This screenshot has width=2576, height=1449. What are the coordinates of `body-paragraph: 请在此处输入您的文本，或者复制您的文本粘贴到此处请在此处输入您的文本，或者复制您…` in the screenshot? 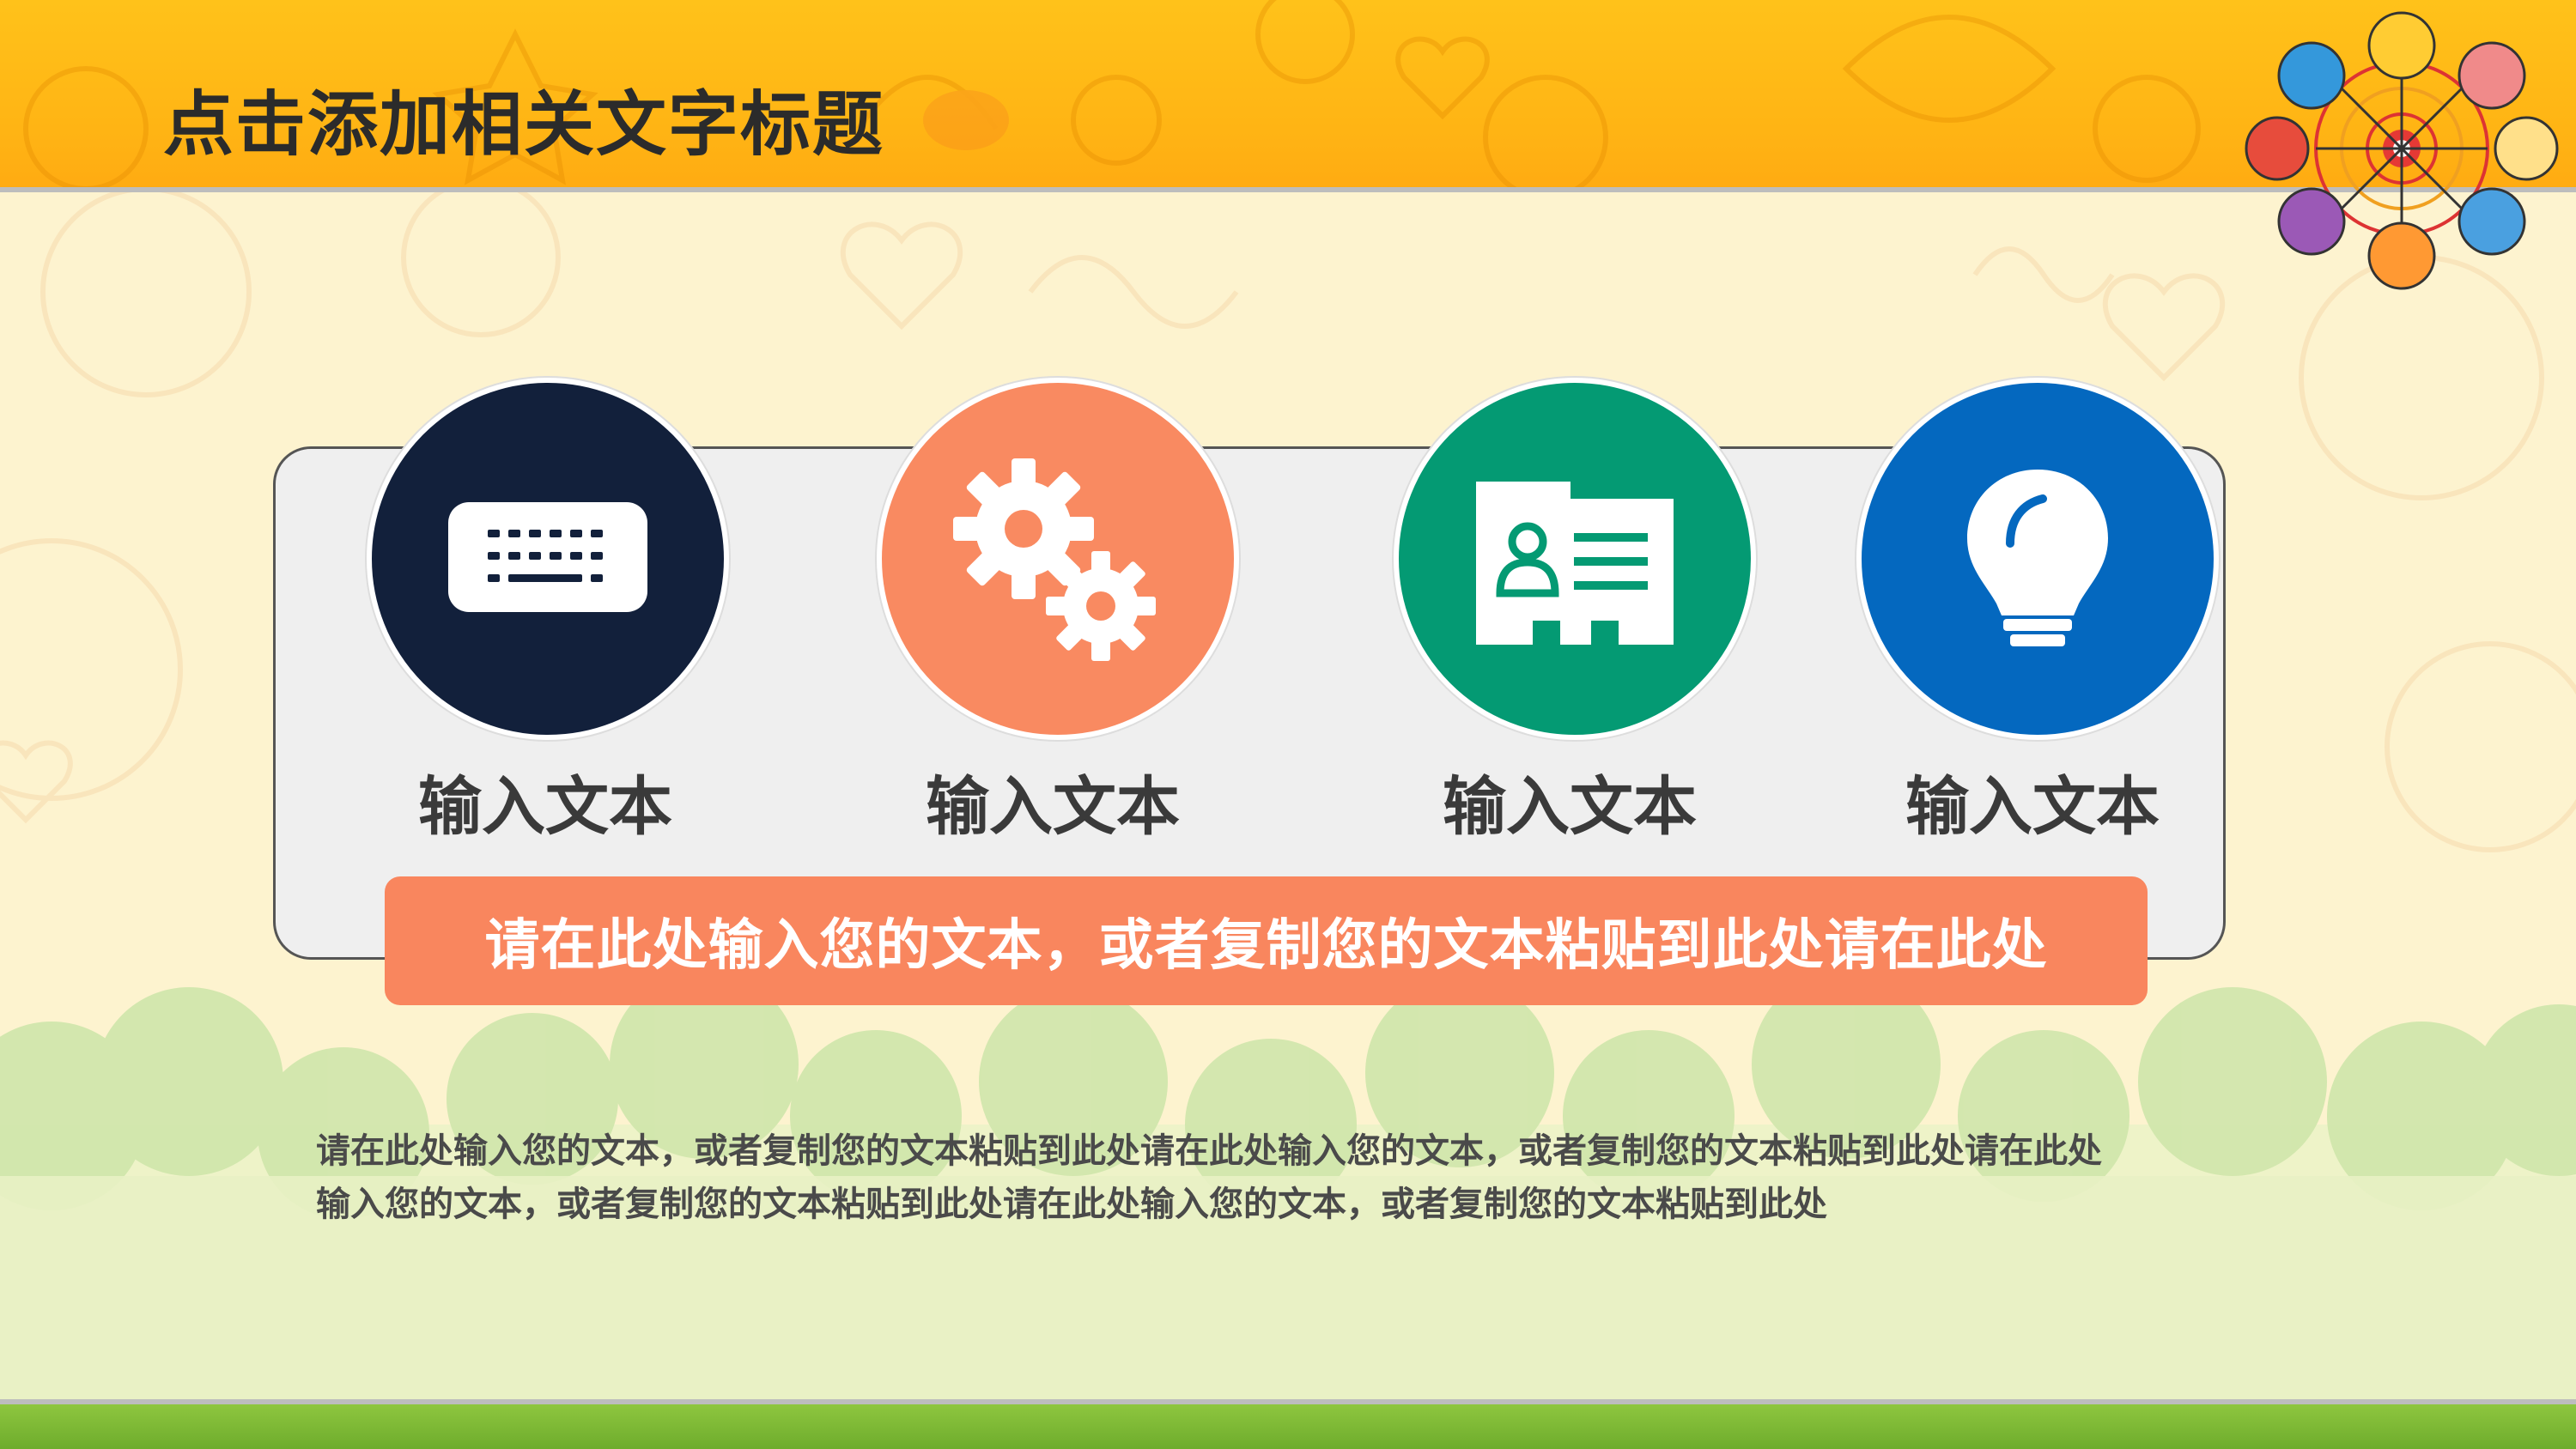 It's located at (1287, 1178).